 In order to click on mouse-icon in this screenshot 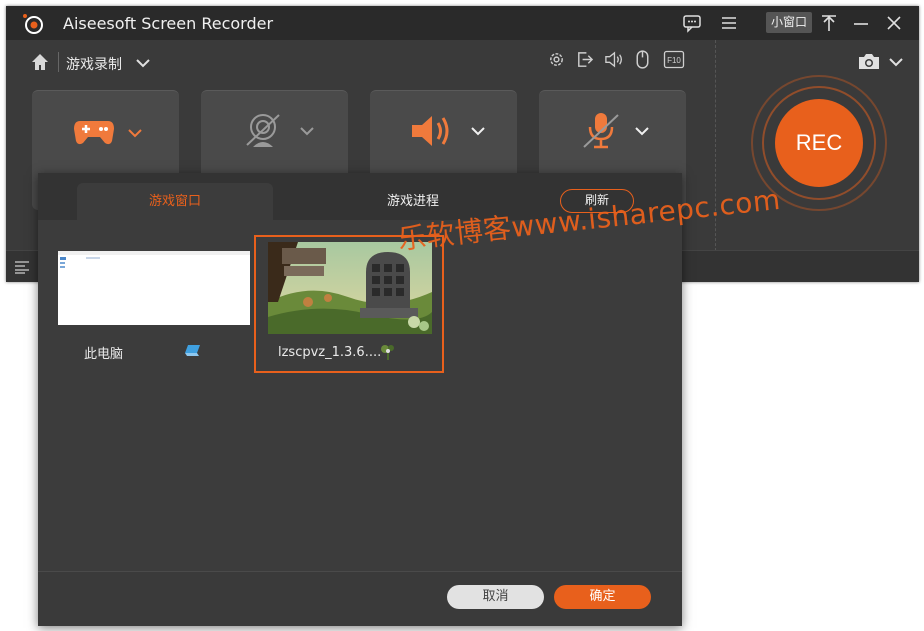, I will do `click(642, 59)`.